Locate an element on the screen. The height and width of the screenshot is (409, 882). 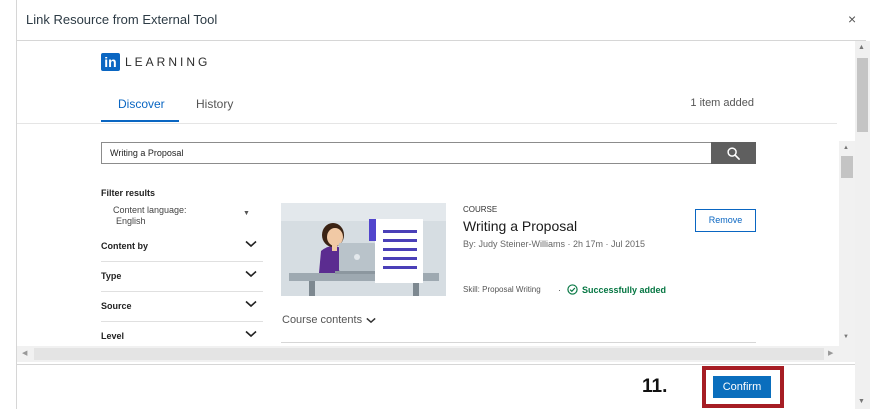
content-language-select: Content language: English is located at coordinates (150, 216).